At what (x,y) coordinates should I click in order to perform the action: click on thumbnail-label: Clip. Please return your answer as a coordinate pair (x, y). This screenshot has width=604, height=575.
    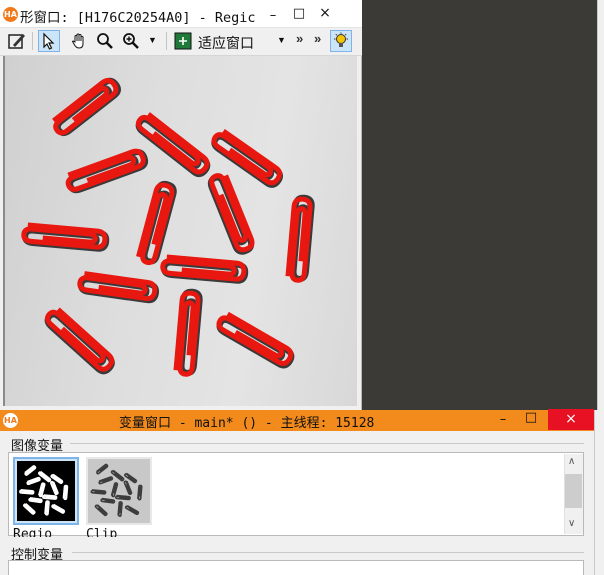
    Looking at the image, I should click on (102, 532).